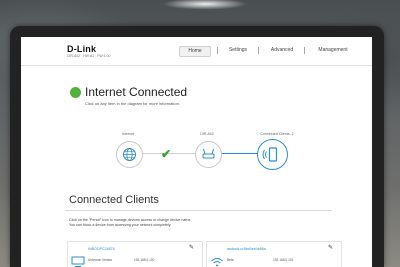 The height and width of the screenshot is (267, 400). I want to click on node-label-clients: Connected Clients: 2, so click(277, 134).